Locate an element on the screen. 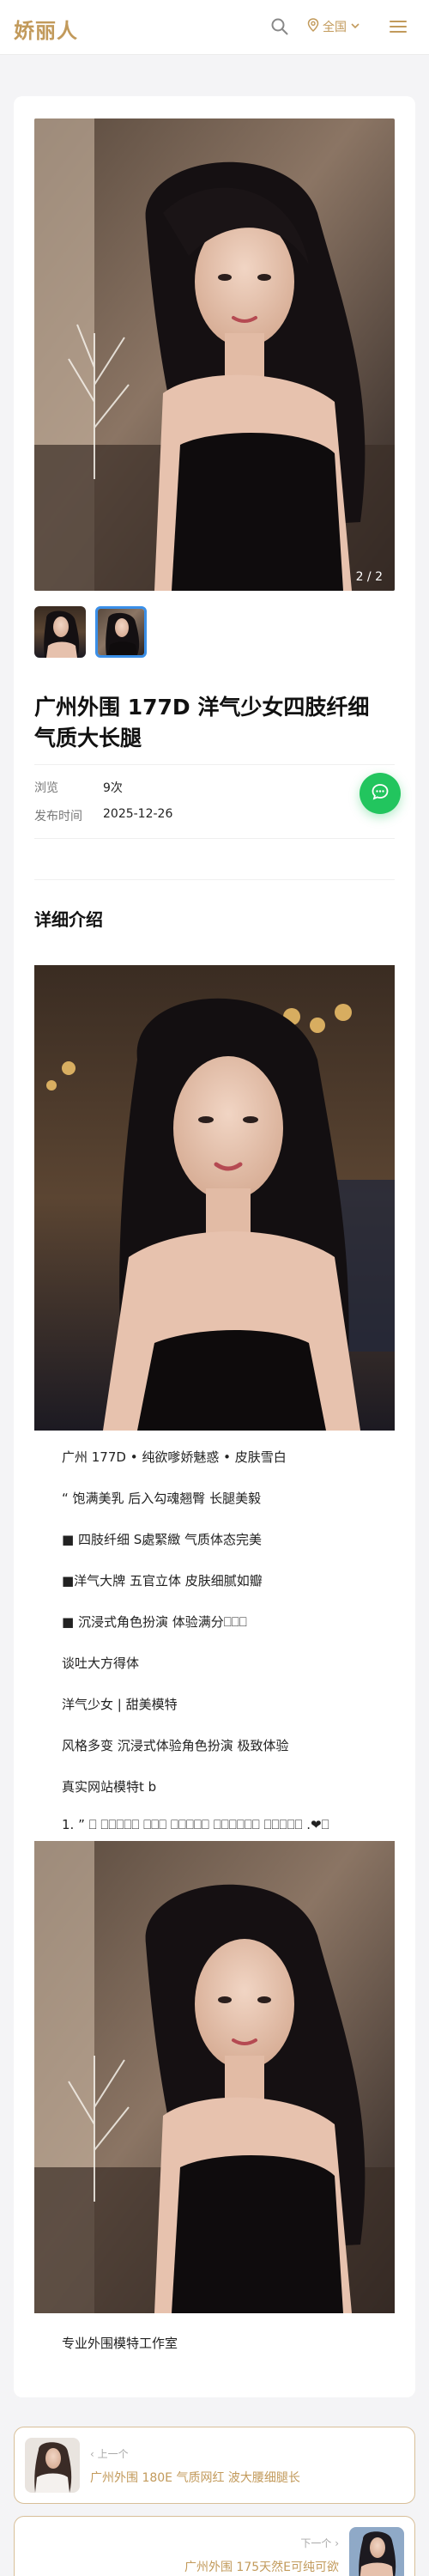 Image resolution: width=429 pixels, height=2576 pixels. gallery-thumbnail is located at coordinates (60, 632).